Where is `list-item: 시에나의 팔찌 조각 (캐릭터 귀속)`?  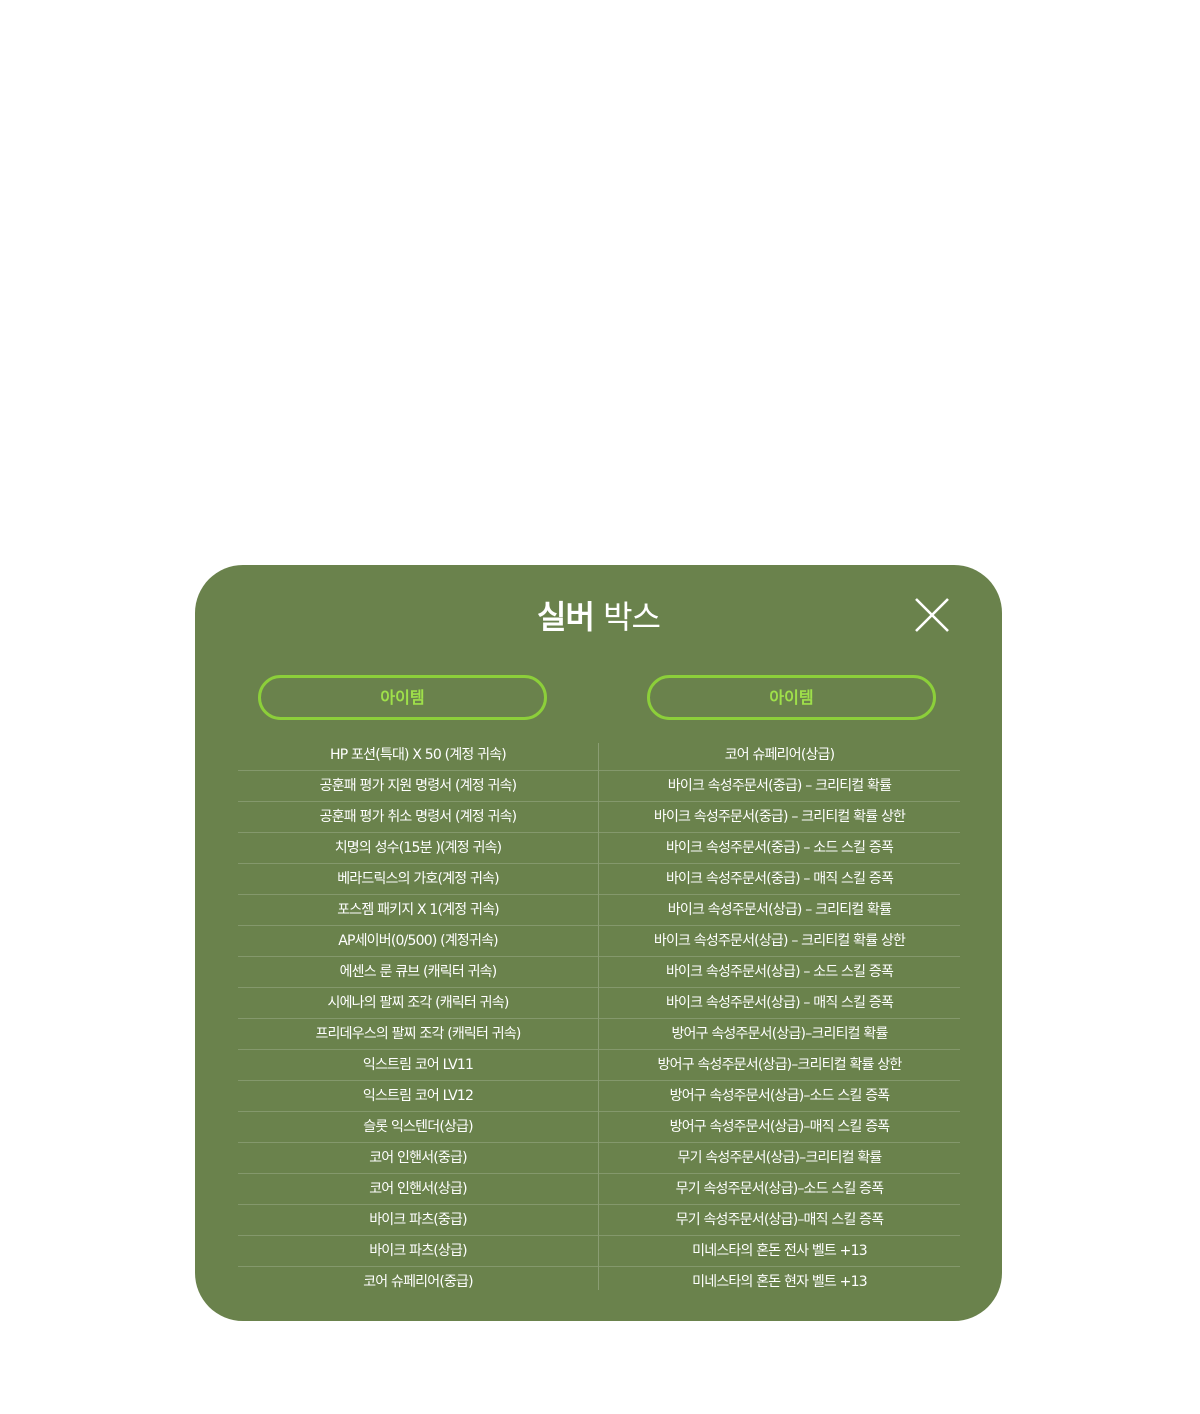
list-item: 시에나의 팔찌 조각 (캐릭터 귀속) is located at coordinates (418, 1003).